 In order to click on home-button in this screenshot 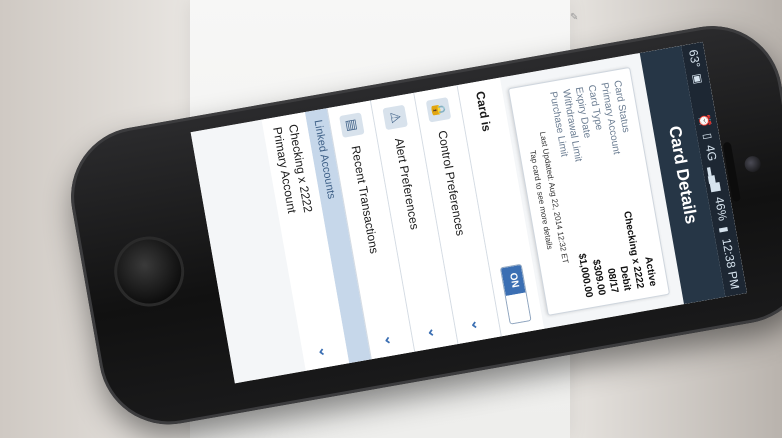, I will do `click(149, 271)`.